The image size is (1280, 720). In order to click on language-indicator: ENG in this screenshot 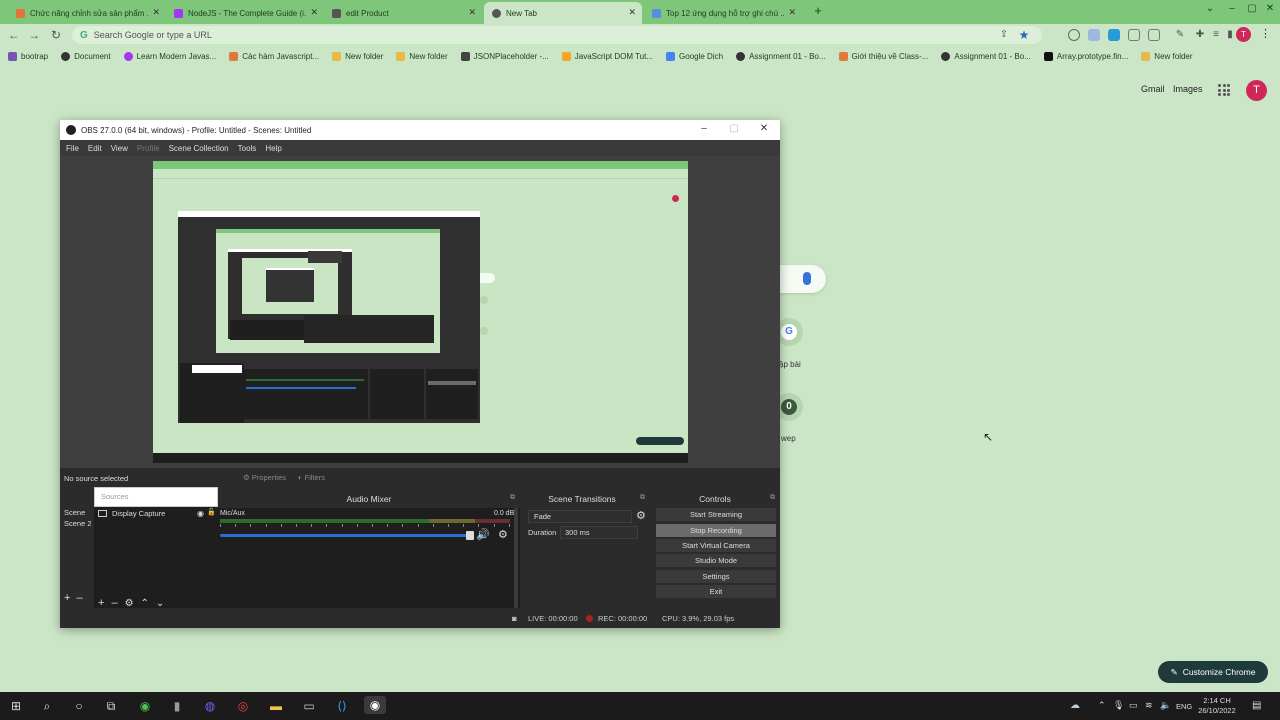, I will do `click(1184, 706)`.